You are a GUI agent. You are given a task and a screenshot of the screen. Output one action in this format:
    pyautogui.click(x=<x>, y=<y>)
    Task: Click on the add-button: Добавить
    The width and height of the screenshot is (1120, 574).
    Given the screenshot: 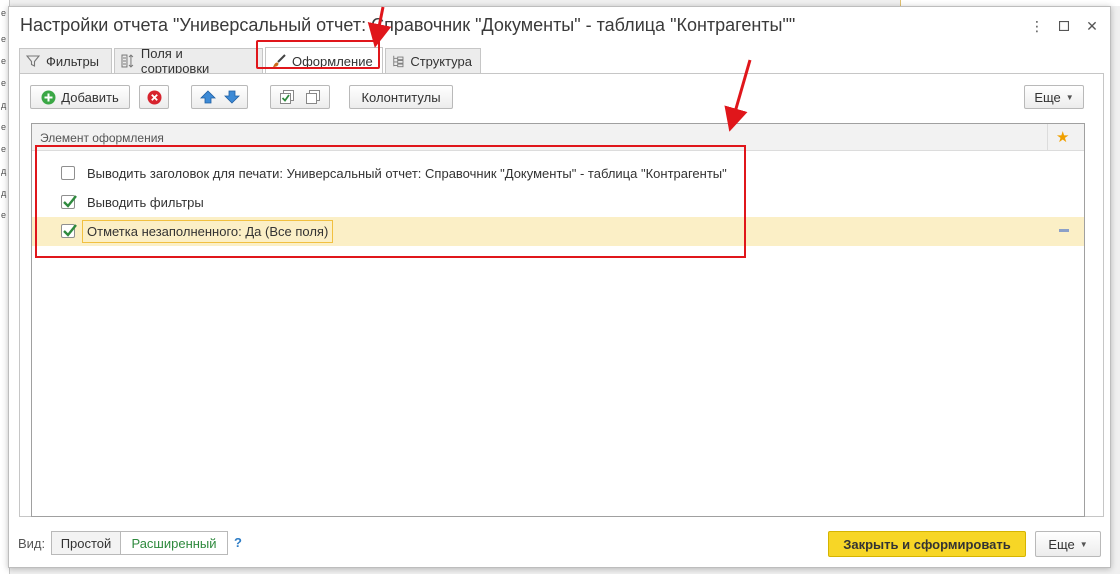 What is the action you would take?
    pyautogui.click(x=80, y=97)
    